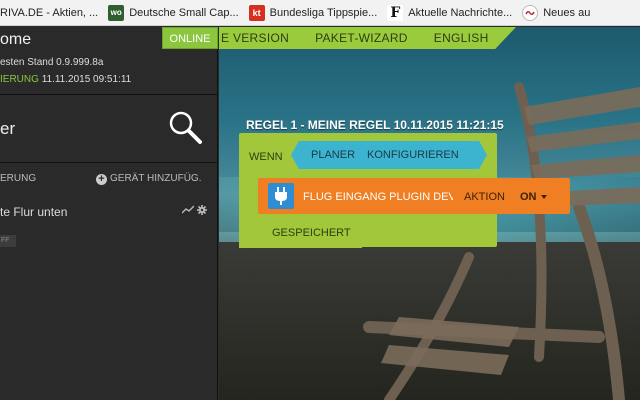 Image resolution: width=640 pixels, height=400 pixels. What do you see at coordinates (333, 155) in the screenshot?
I see `planner-label: PLANER` at bounding box center [333, 155].